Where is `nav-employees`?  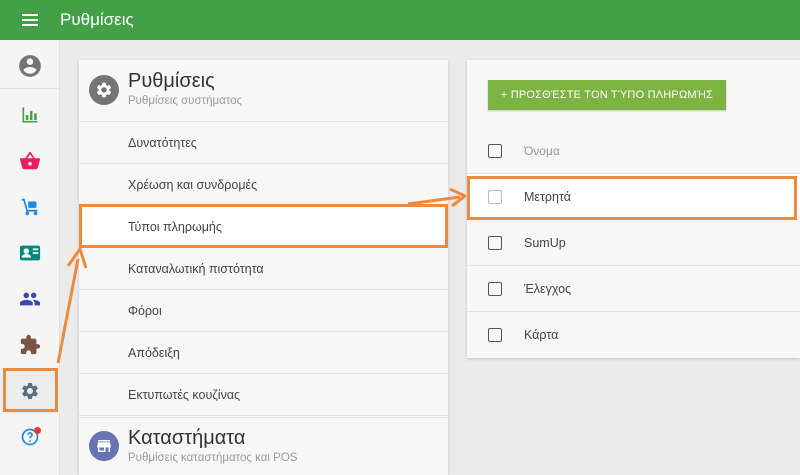 nav-employees is located at coordinates (30, 253).